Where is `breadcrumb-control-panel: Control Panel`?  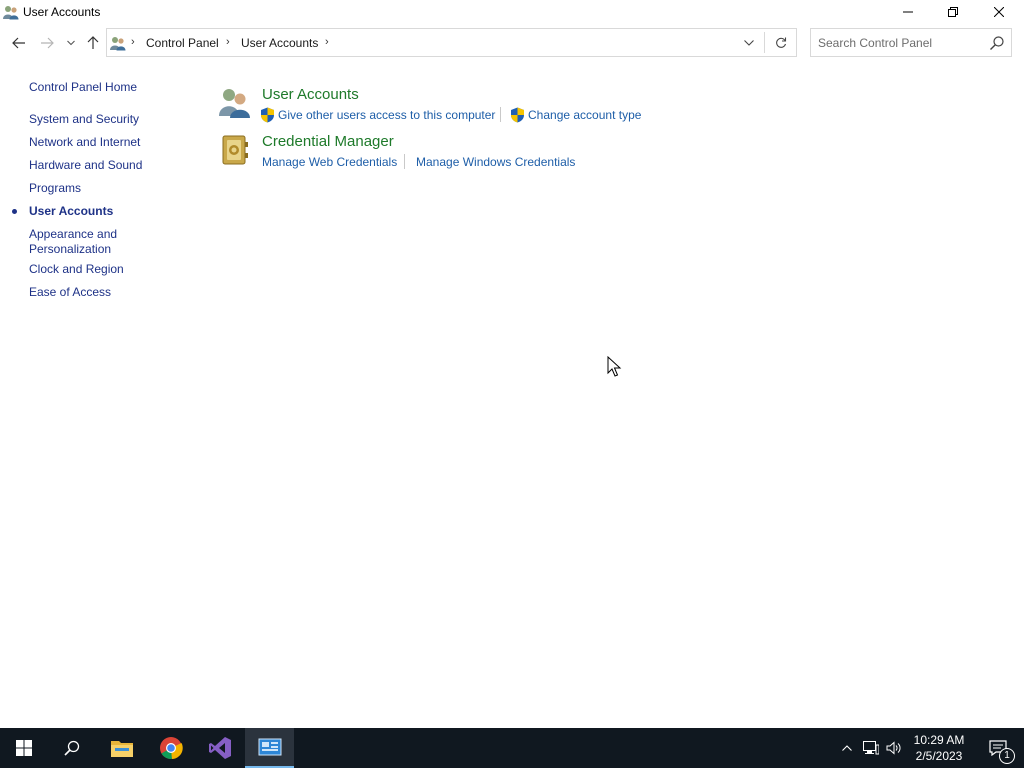
breadcrumb-control-panel: Control Panel is located at coordinates (182, 43).